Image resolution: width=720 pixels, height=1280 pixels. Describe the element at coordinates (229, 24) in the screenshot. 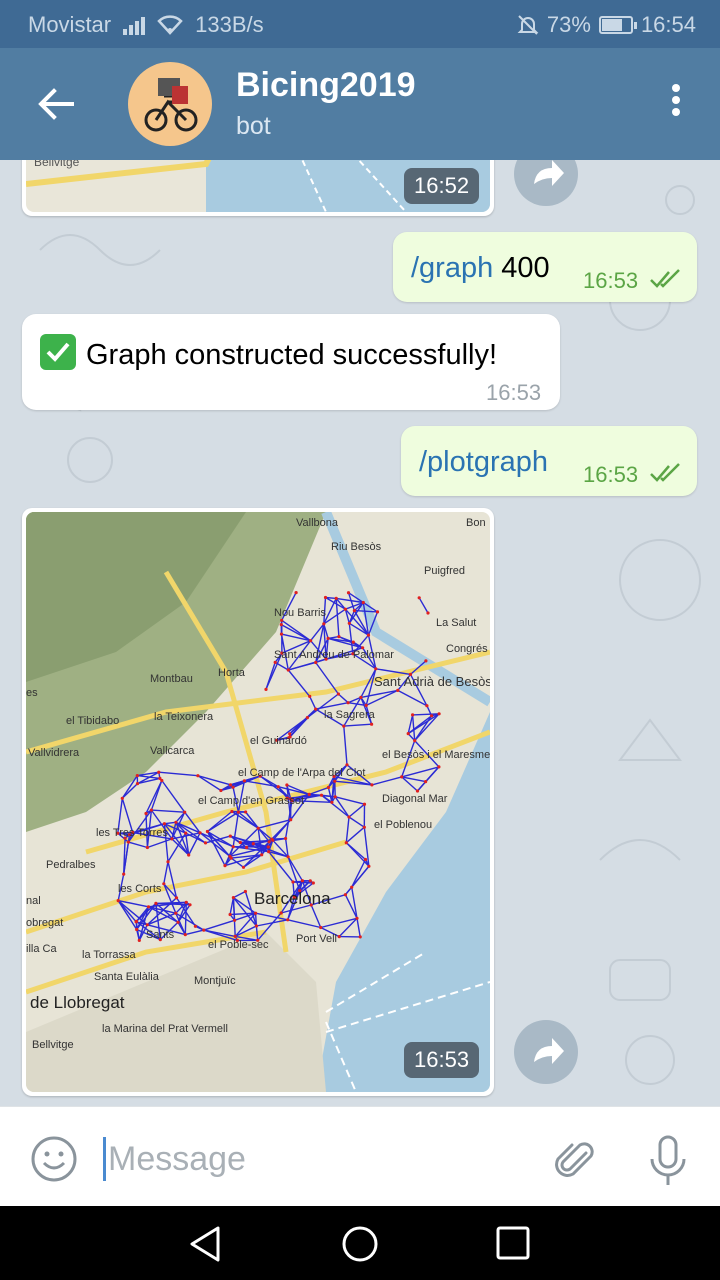

I see `network-speed: 133B/s` at that location.